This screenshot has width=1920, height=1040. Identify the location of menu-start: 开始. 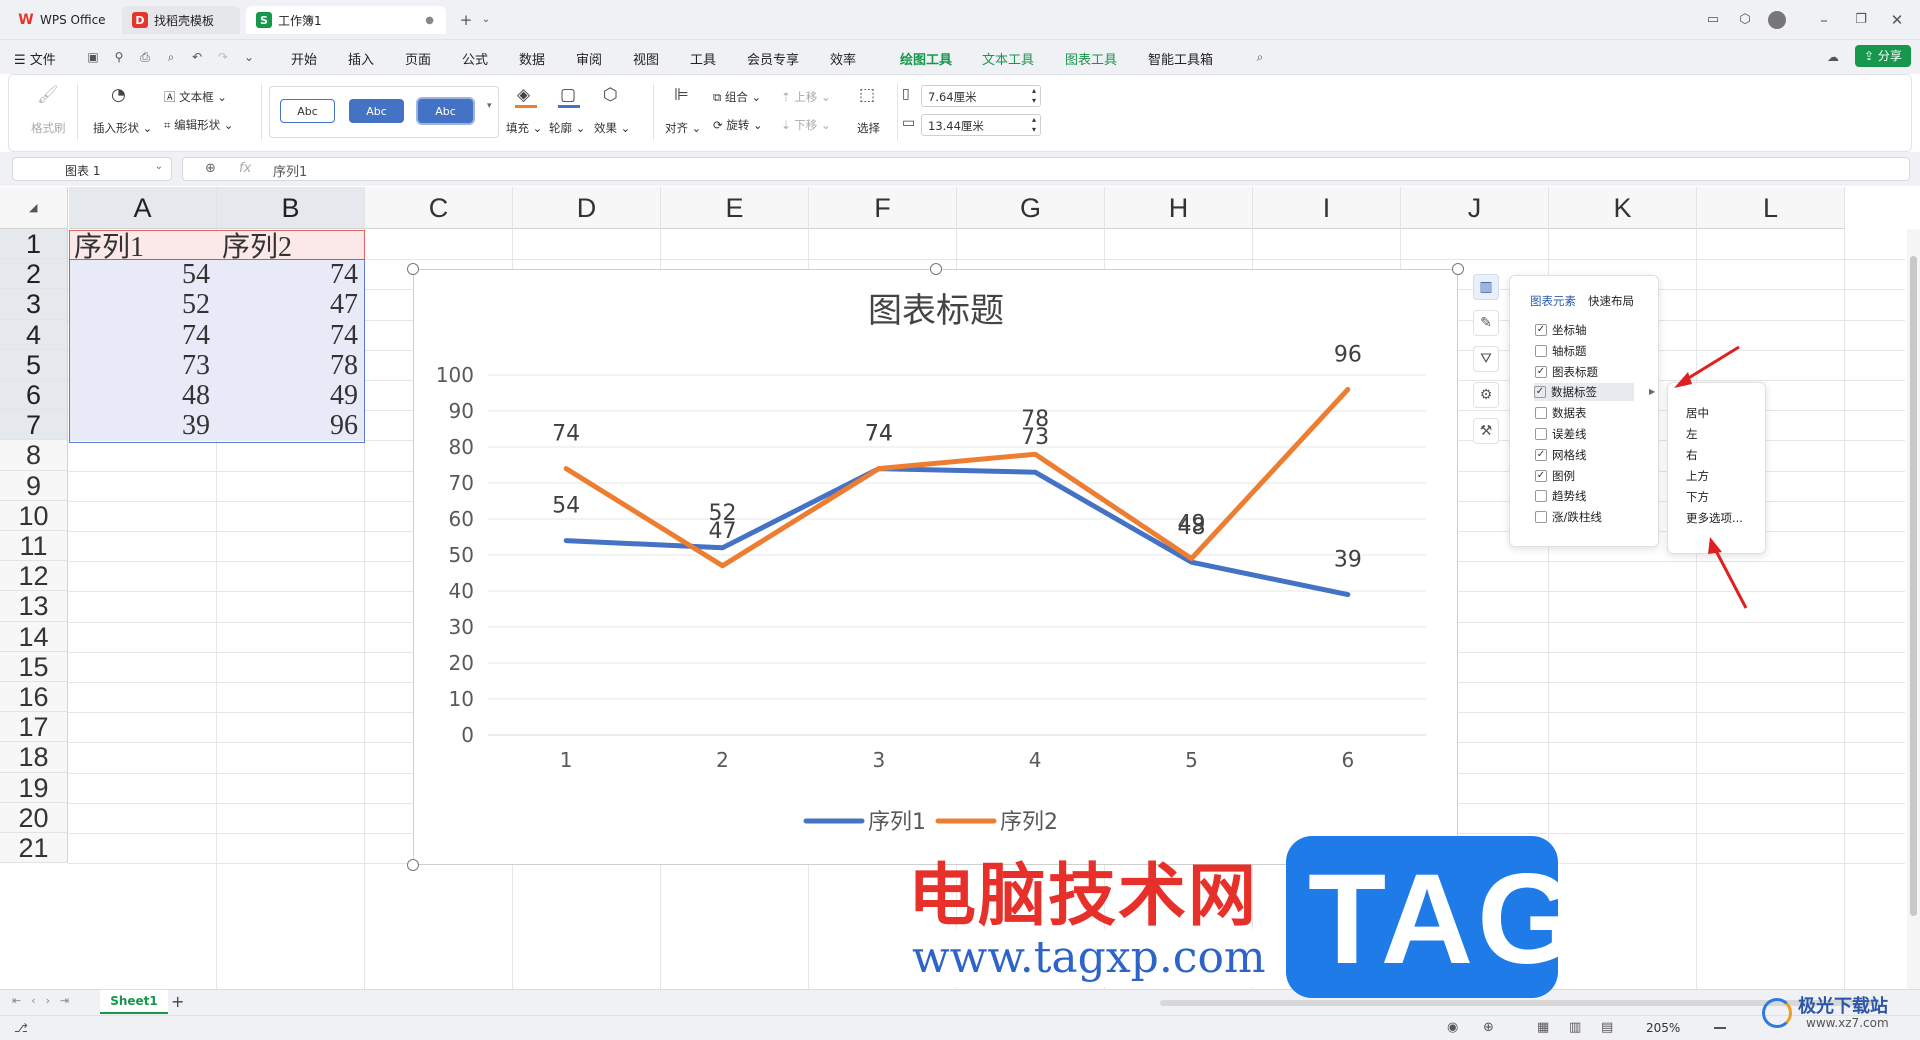
(304, 58).